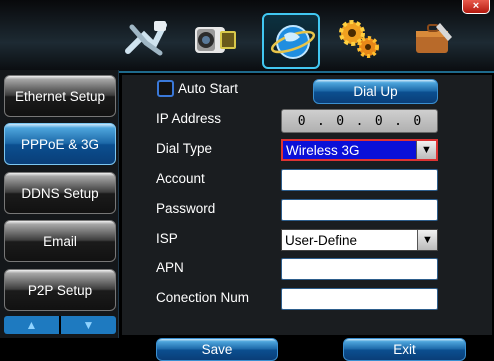 The width and height of the screenshot is (494, 361). I want to click on tab-tools, so click(433, 38).